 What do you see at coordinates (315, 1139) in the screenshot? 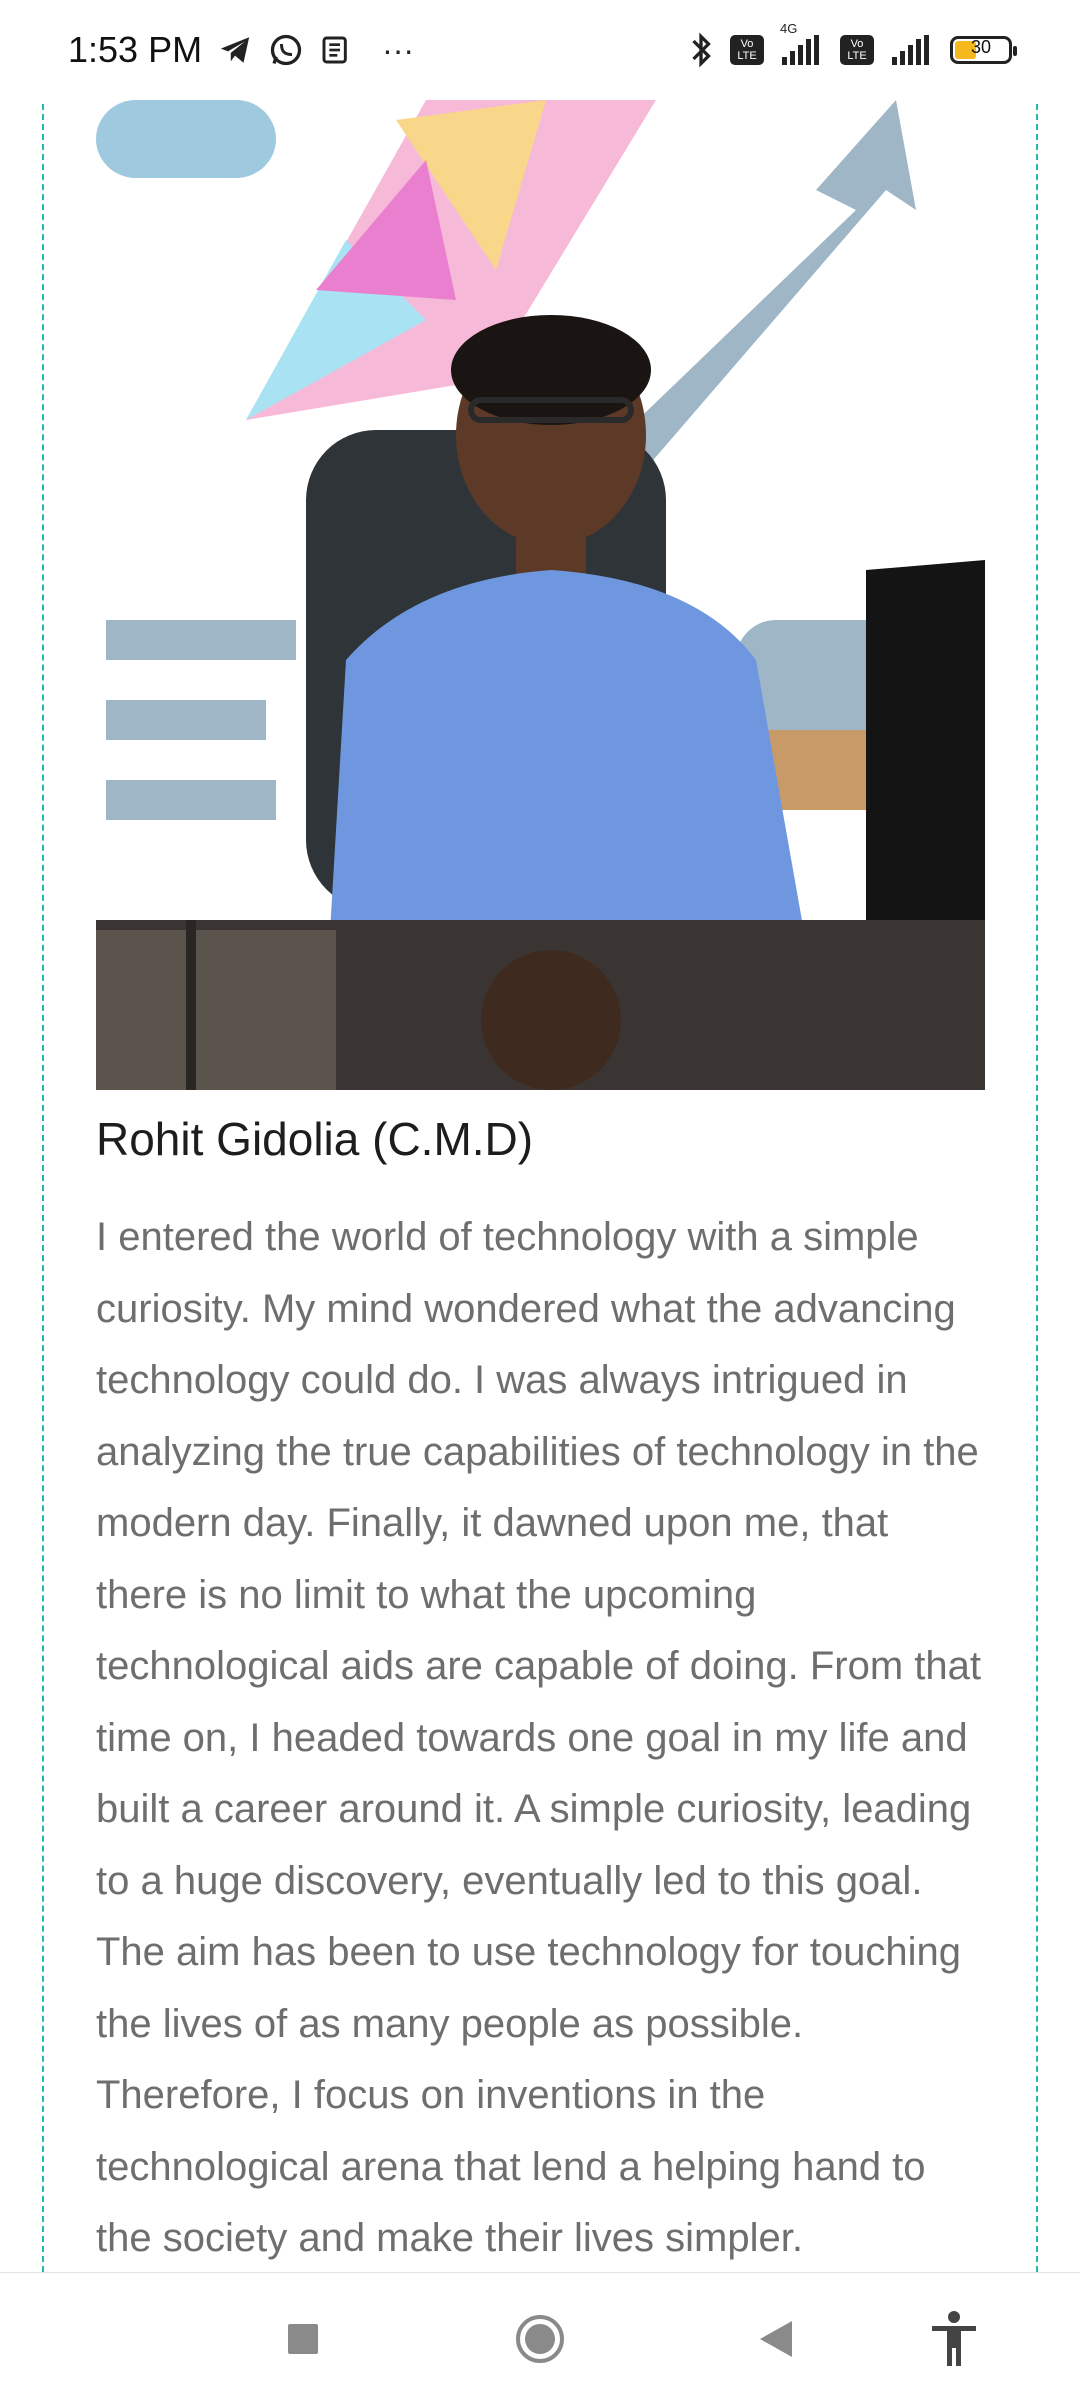
I see `profile-name: Rohit Gidolia (C.M.D)` at bounding box center [315, 1139].